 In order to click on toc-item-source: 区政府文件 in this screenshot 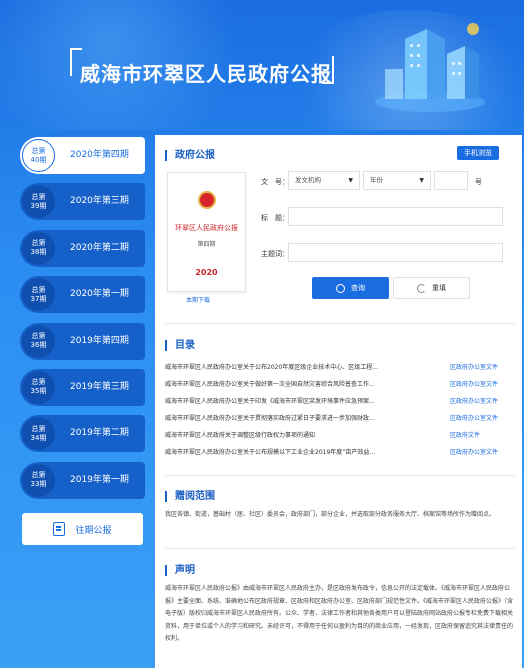, I will do `click(465, 435)`.